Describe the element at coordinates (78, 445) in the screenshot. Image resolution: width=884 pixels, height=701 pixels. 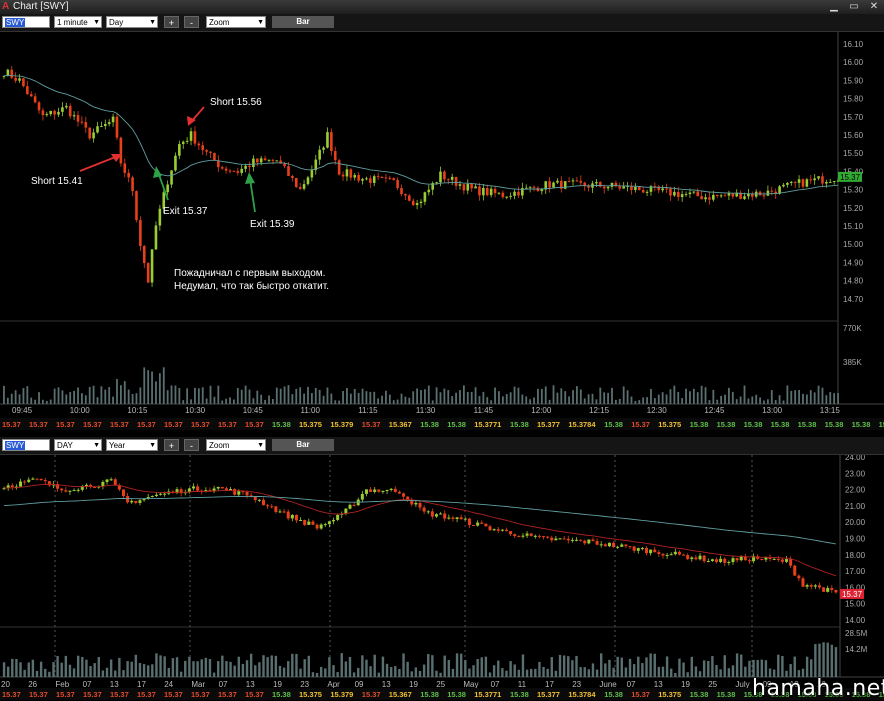
I see `bottom-interval-select: DAY ▼` at that location.